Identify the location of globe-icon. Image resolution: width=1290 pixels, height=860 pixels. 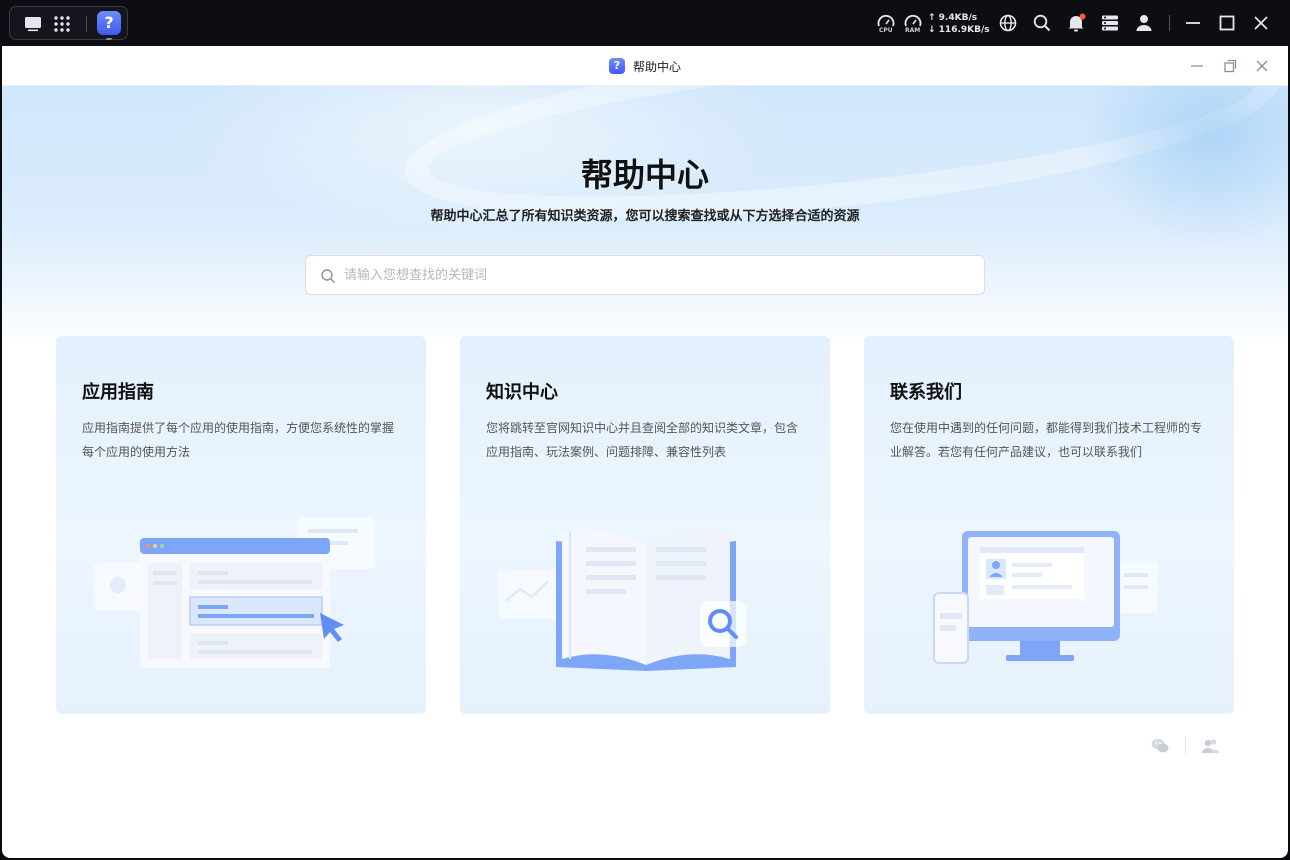
(1008, 23).